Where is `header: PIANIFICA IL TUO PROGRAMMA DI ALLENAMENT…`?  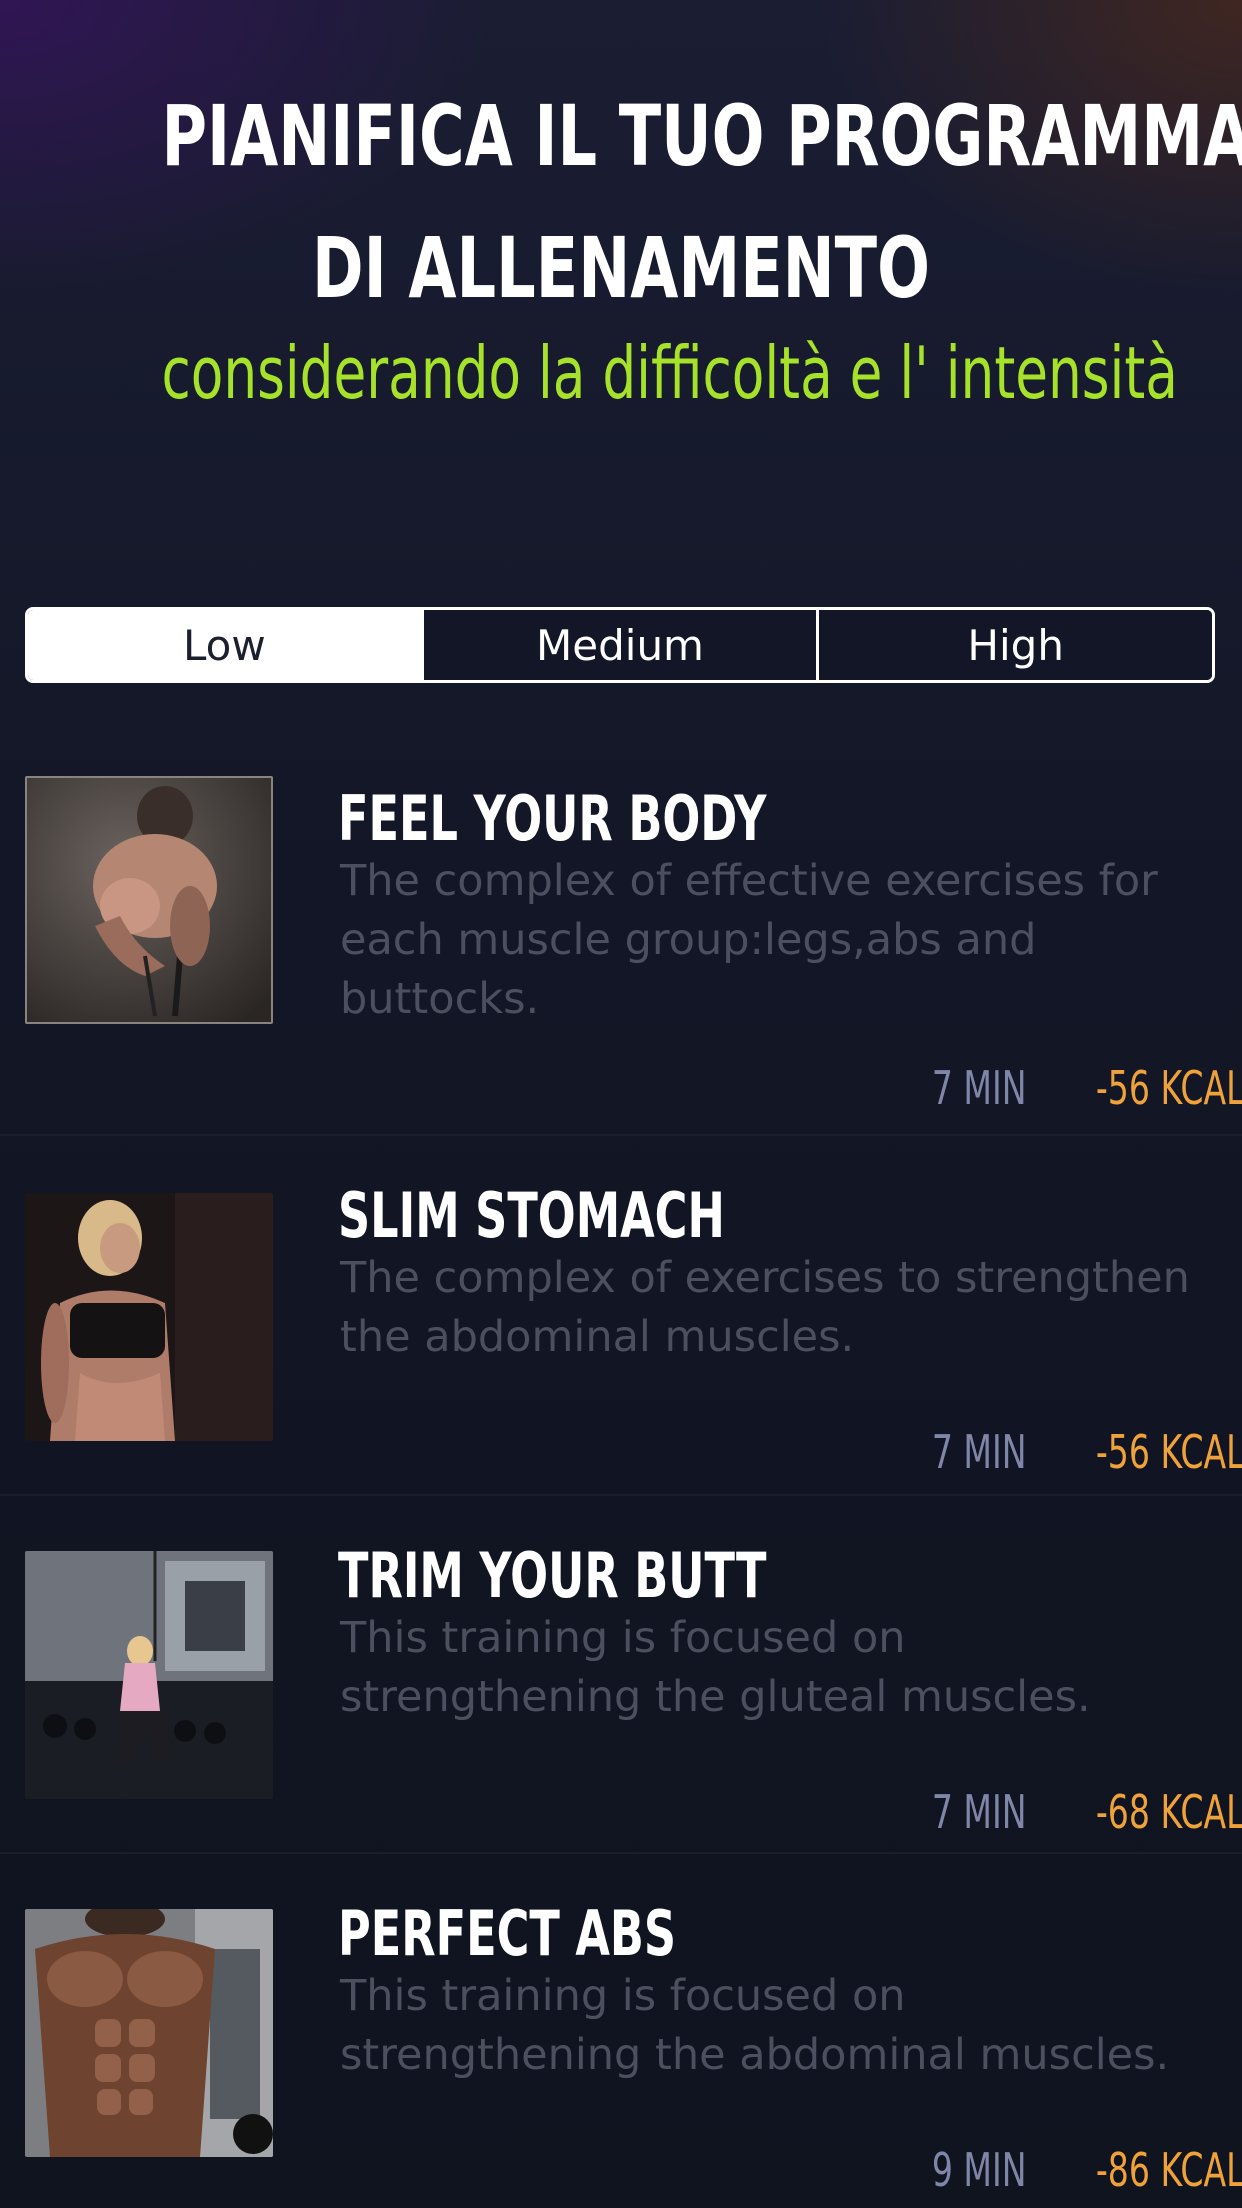
header: PIANIFICA IL TUO PROGRAMMA DI ALLENAMENT… is located at coordinates (621, 202).